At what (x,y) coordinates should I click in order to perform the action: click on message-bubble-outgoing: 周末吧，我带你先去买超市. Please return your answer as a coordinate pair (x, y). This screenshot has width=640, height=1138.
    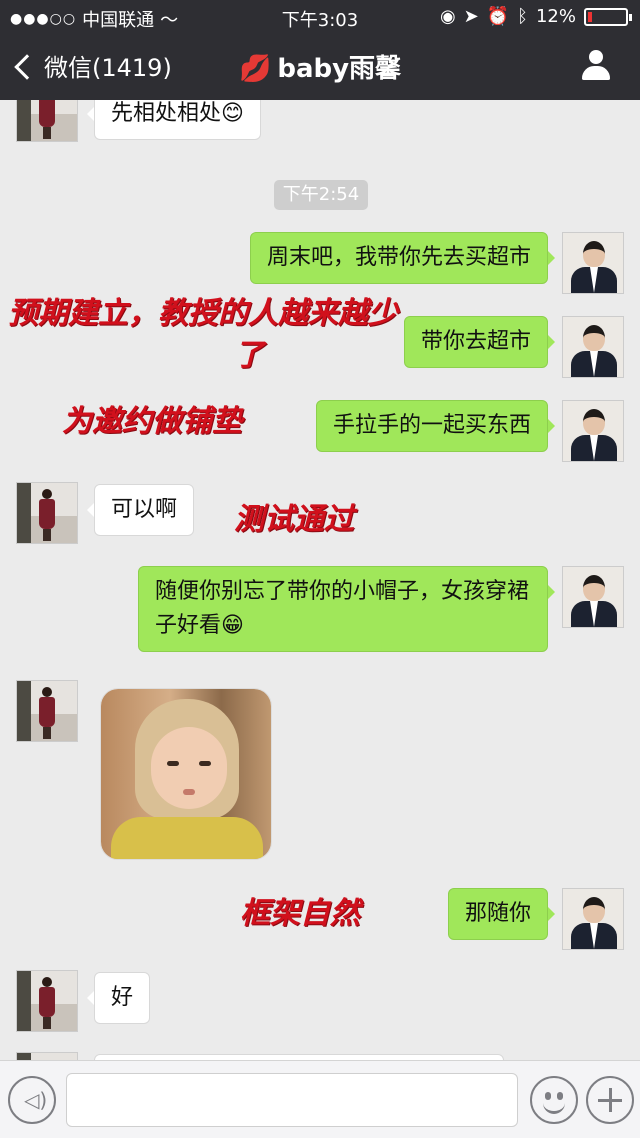
    Looking at the image, I should click on (402, 258).